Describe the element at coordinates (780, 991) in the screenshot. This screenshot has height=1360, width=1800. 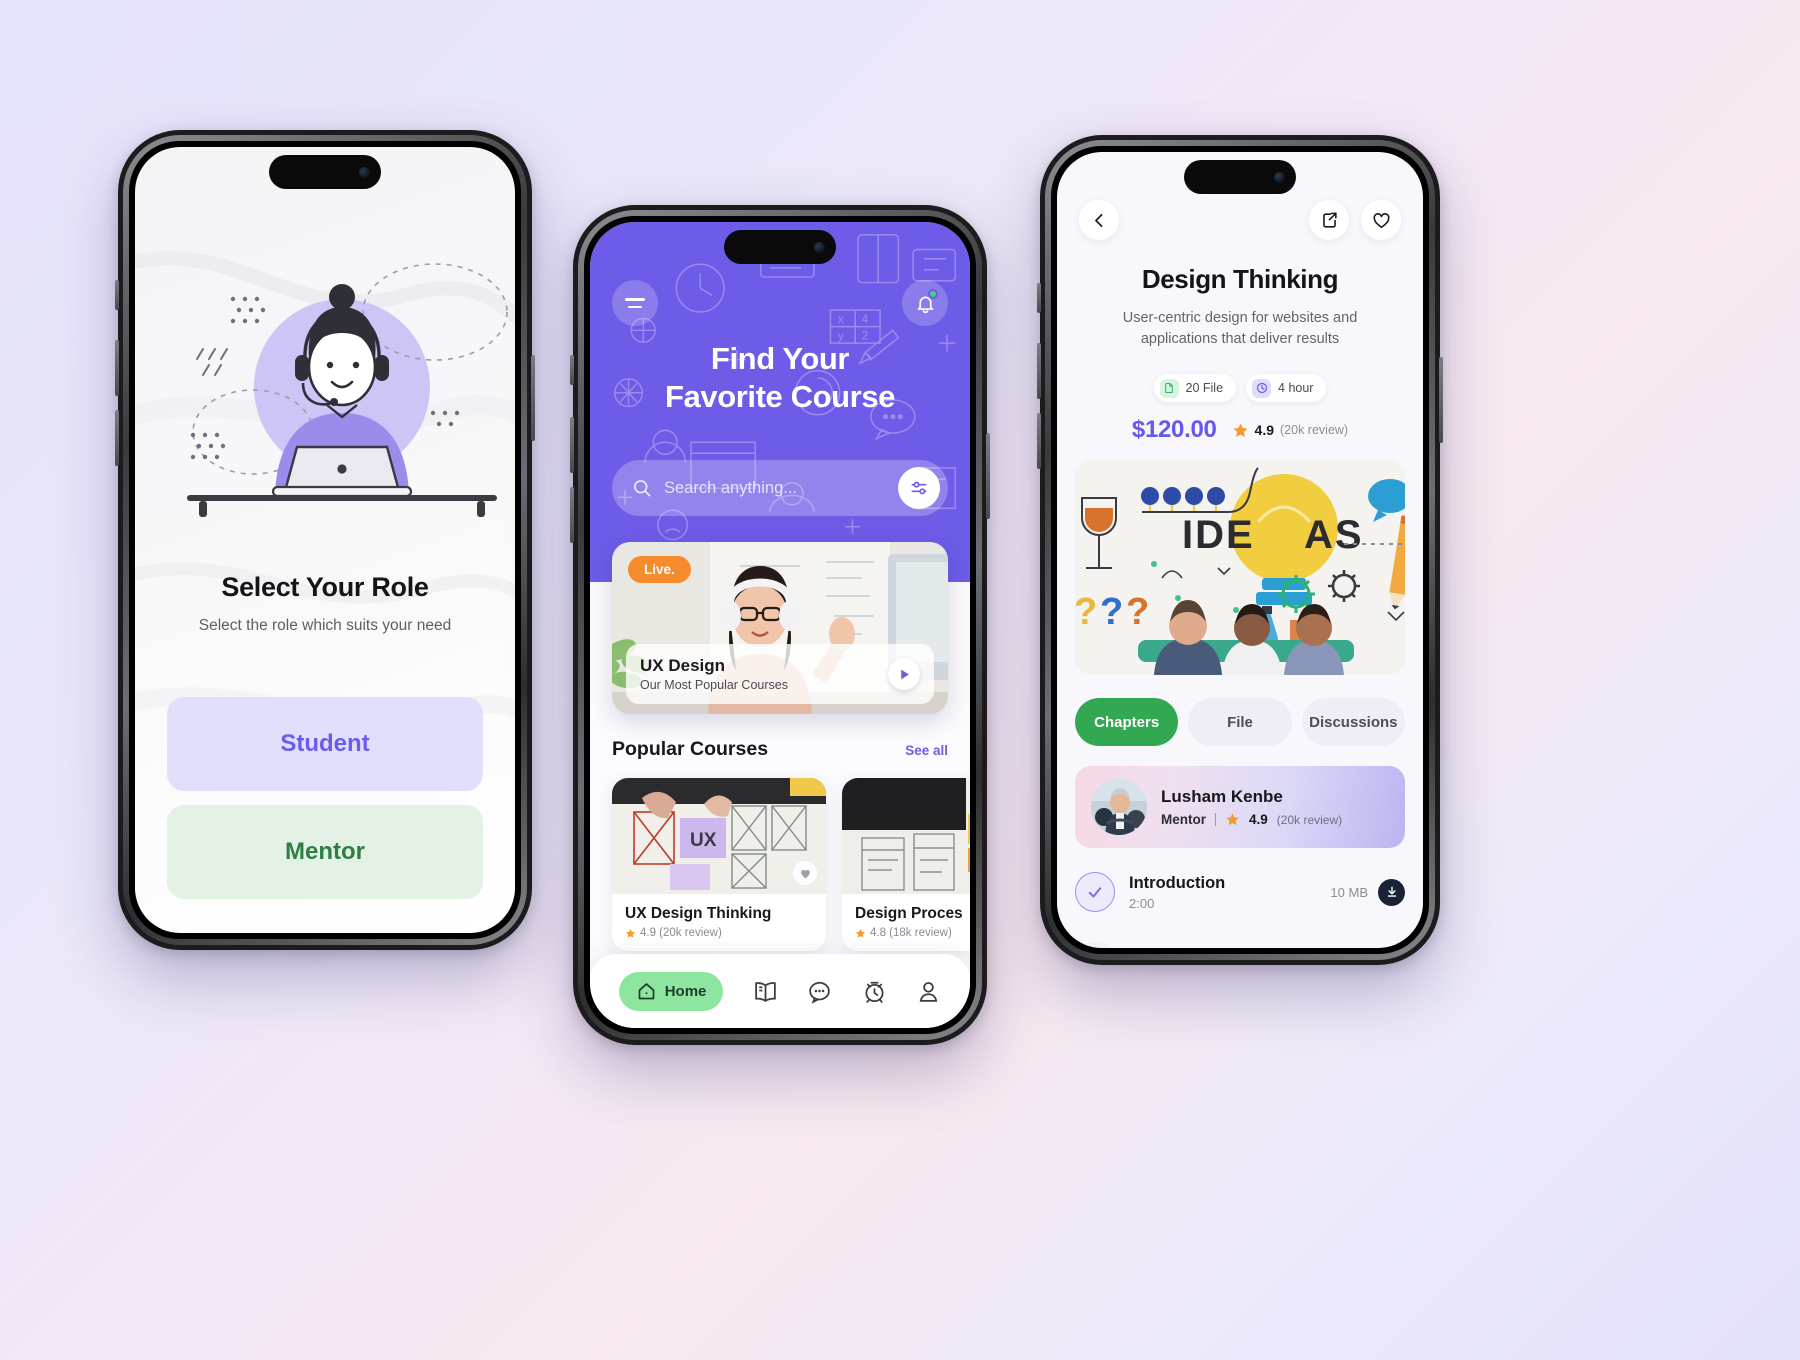
I see `bottom-navigation-bar: Home` at that location.